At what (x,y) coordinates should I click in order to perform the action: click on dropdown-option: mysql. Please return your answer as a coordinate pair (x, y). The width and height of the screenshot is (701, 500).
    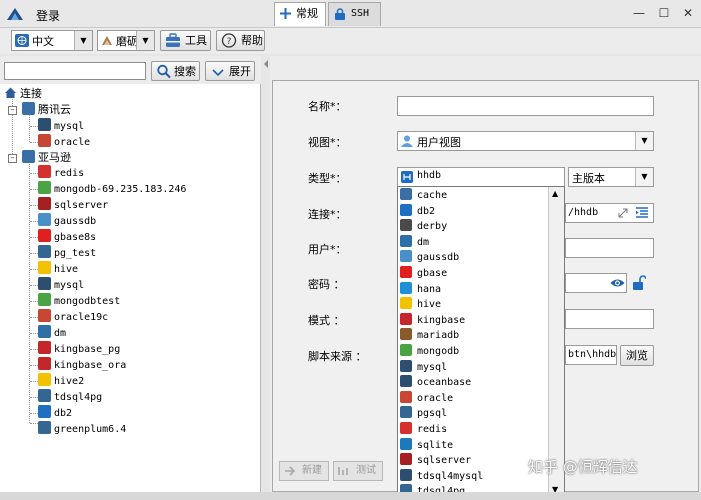
    Looking at the image, I should click on (474, 367).